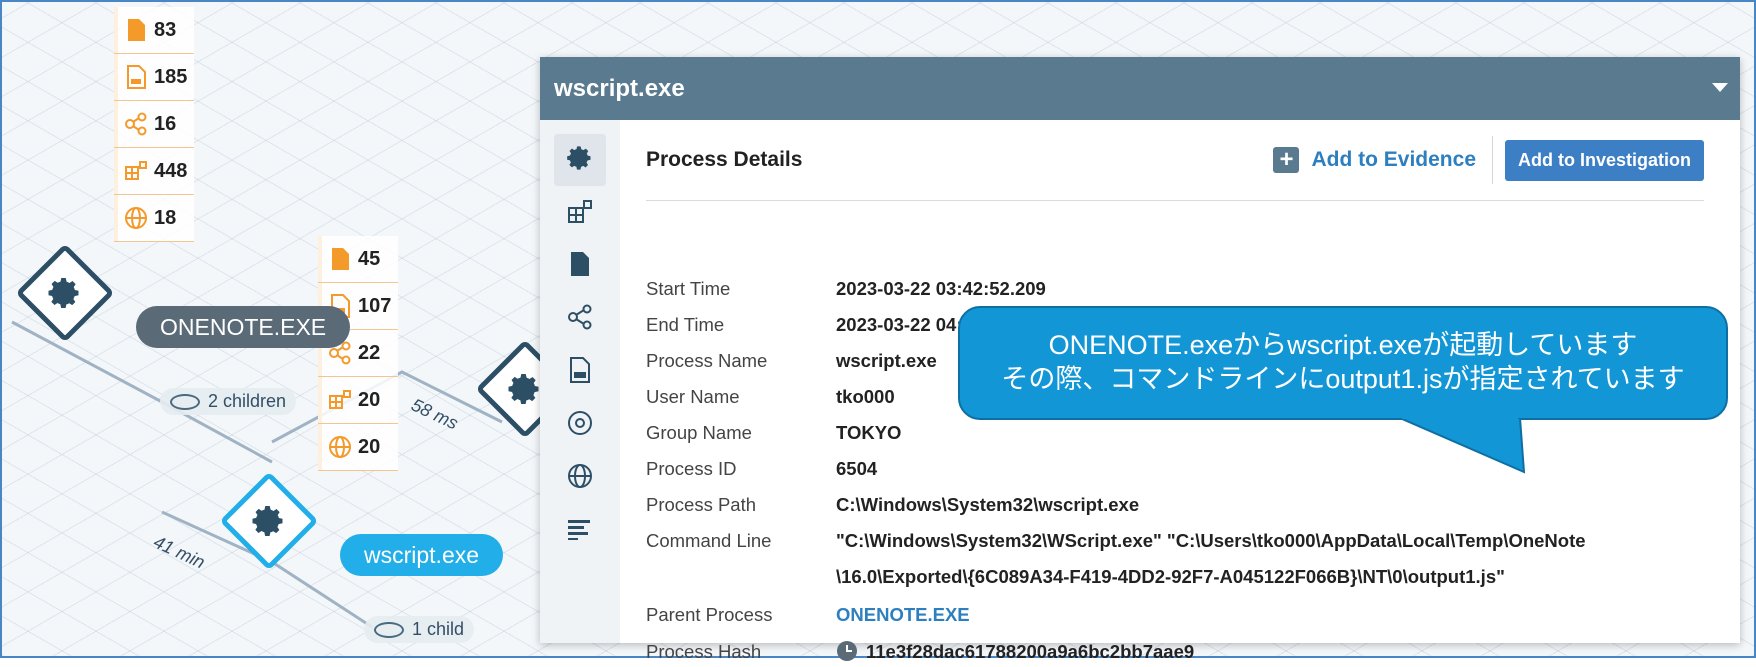 This screenshot has width=1756, height=667. I want to click on rail-details-button, so click(580, 160).